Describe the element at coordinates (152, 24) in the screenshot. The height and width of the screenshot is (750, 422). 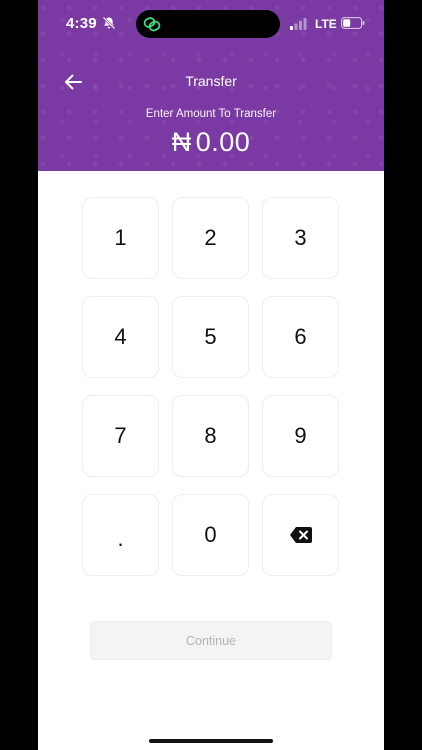
I see `link-icon` at that location.